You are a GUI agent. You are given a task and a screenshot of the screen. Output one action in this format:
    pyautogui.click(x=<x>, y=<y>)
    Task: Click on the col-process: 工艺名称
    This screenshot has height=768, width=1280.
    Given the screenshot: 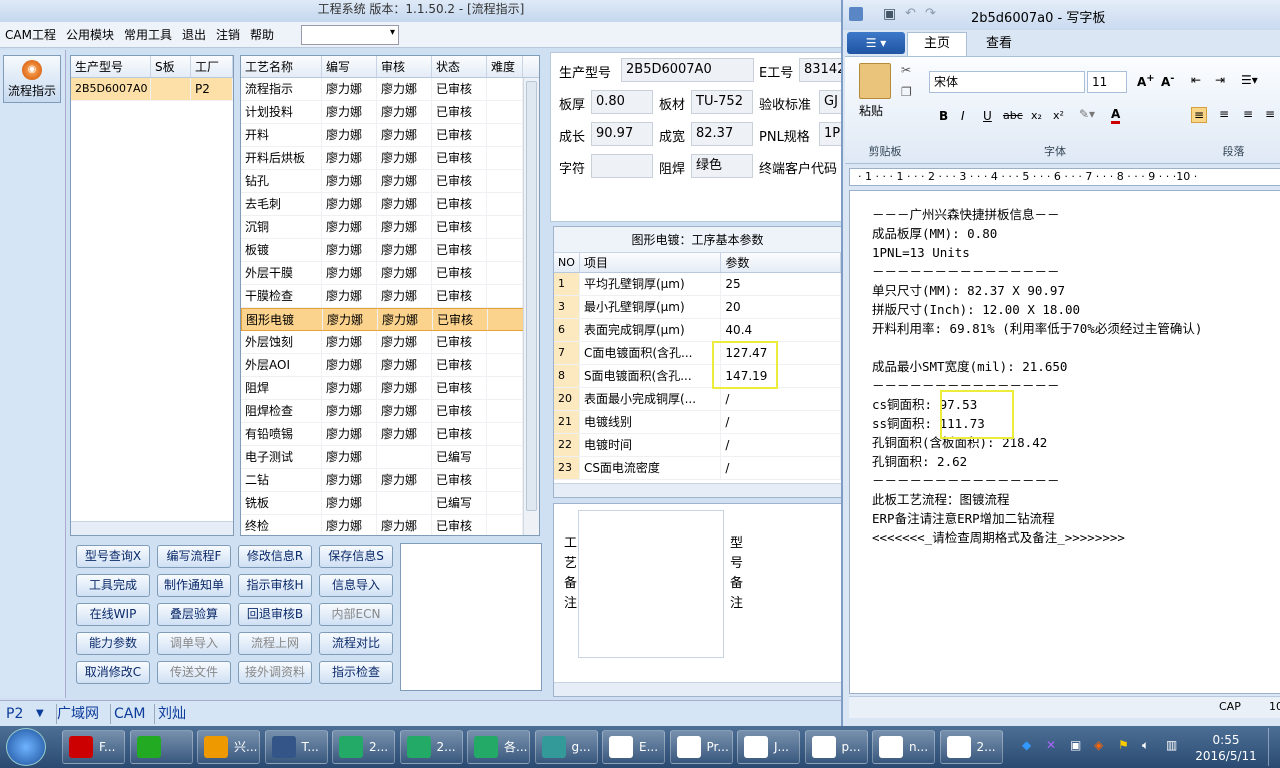 What is the action you would take?
    pyautogui.click(x=281, y=66)
    